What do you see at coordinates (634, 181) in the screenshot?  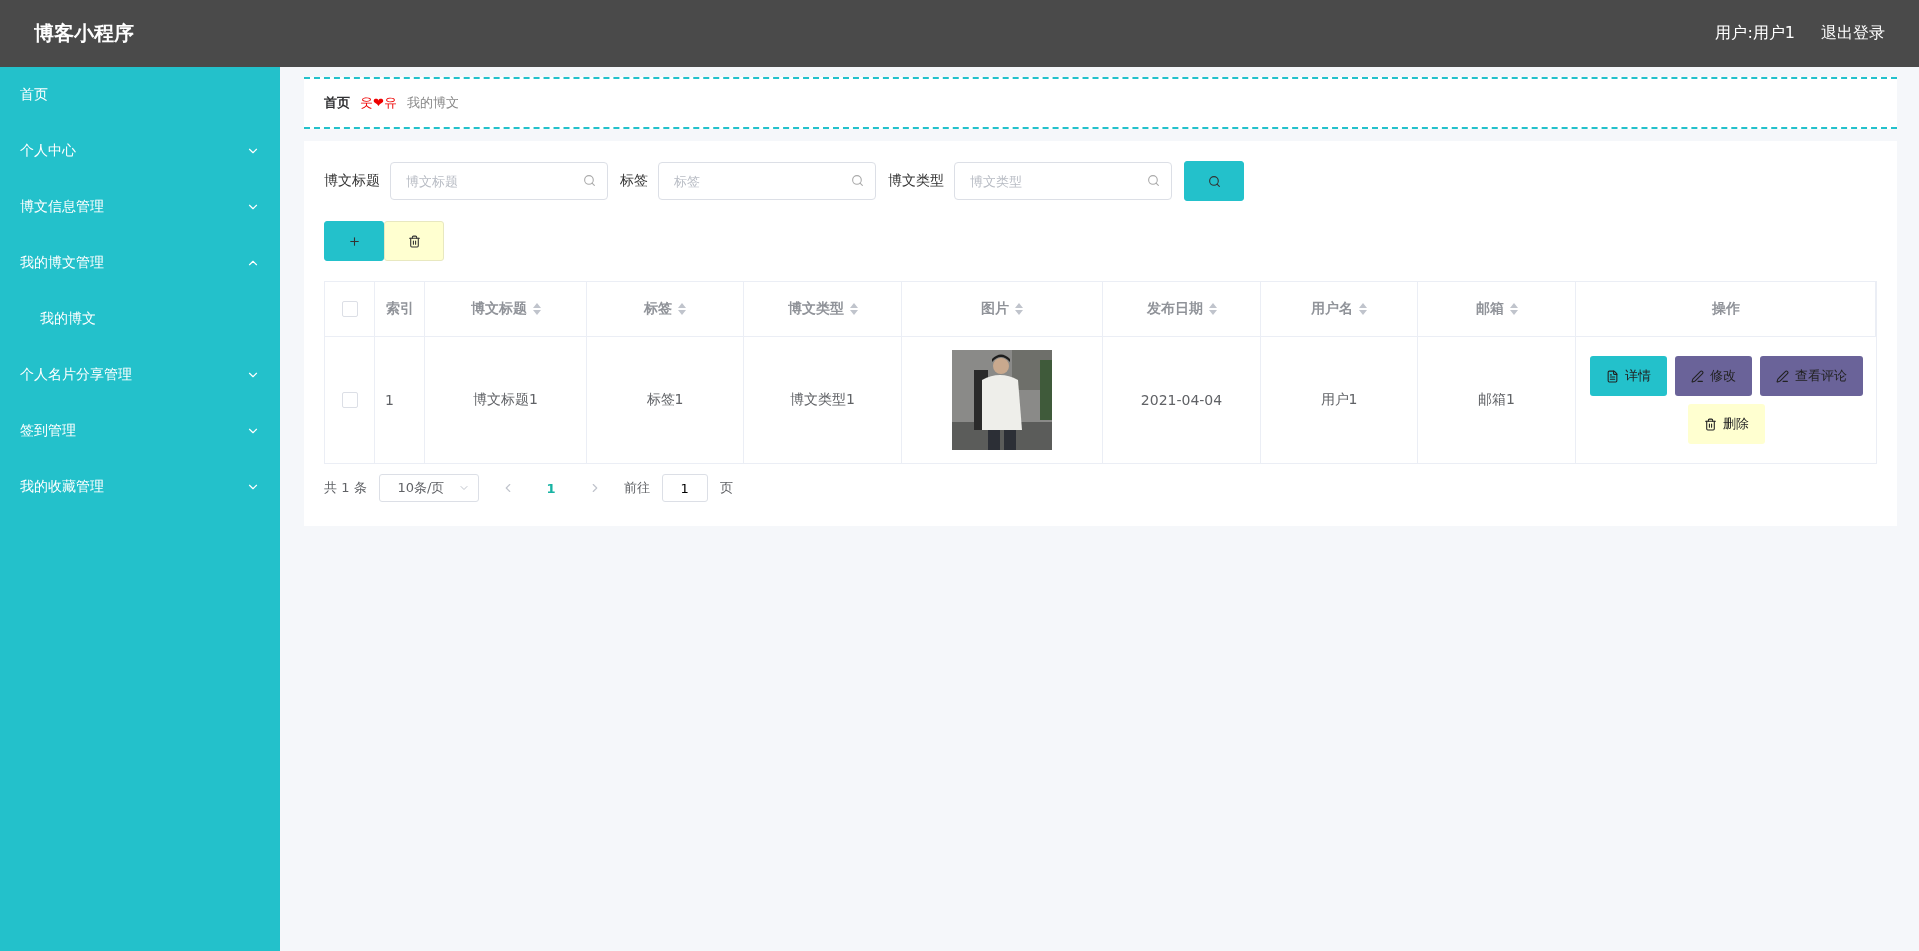 I see `field-label: 标签` at bounding box center [634, 181].